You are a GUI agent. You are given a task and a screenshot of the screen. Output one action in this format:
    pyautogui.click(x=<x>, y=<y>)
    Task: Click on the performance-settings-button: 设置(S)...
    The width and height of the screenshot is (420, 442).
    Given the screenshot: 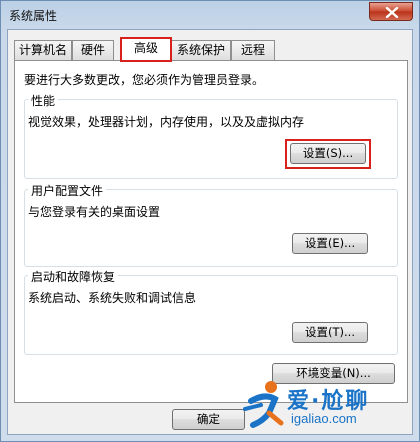 What is the action you would take?
    pyautogui.click(x=328, y=153)
    